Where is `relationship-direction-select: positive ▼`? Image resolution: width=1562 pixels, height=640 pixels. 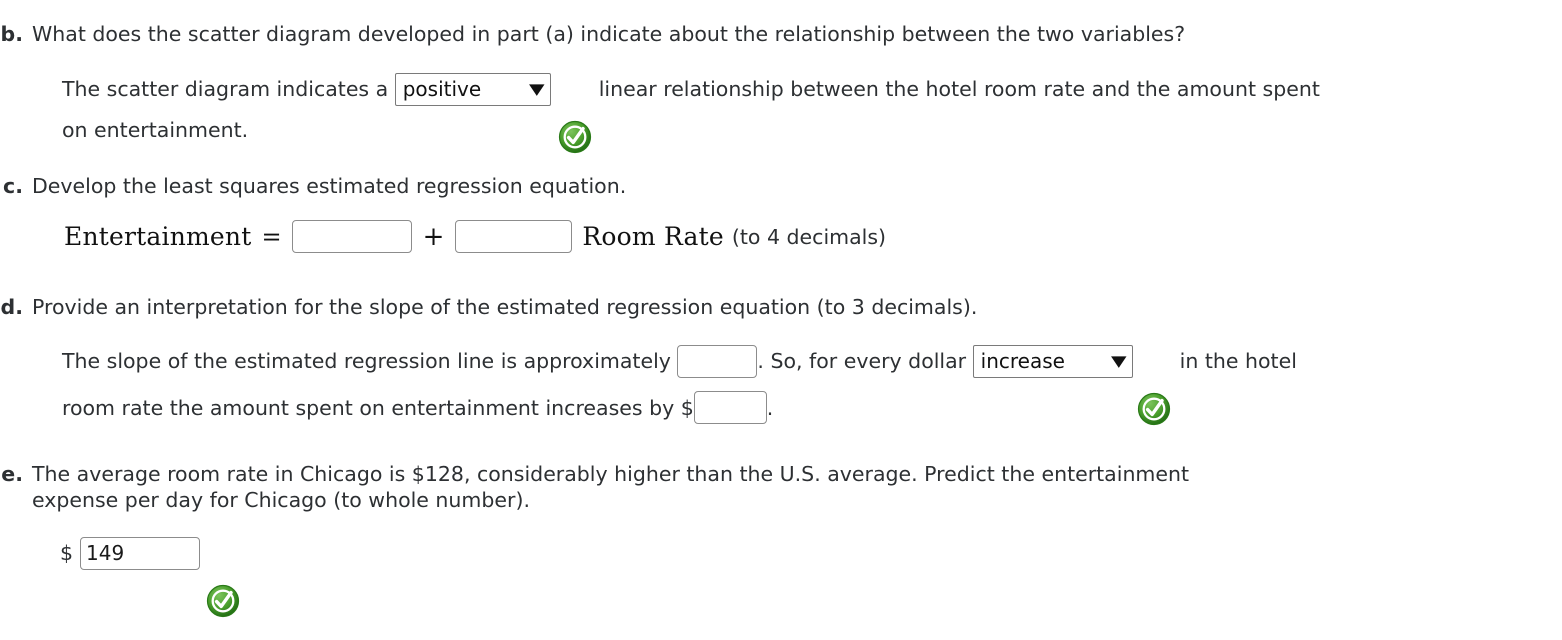
relationship-direction-select: positive ▼ is located at coordinates (472, 89).